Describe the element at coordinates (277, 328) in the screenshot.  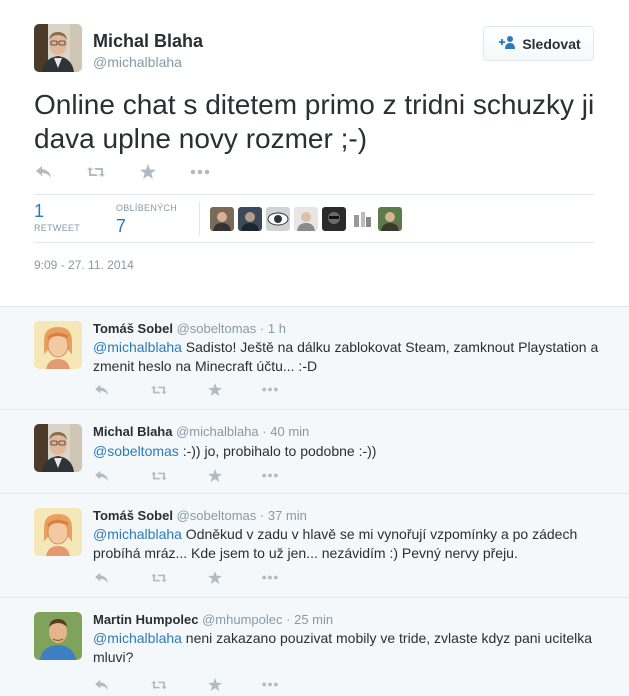
I see `reply-time: 1 h` at that location.